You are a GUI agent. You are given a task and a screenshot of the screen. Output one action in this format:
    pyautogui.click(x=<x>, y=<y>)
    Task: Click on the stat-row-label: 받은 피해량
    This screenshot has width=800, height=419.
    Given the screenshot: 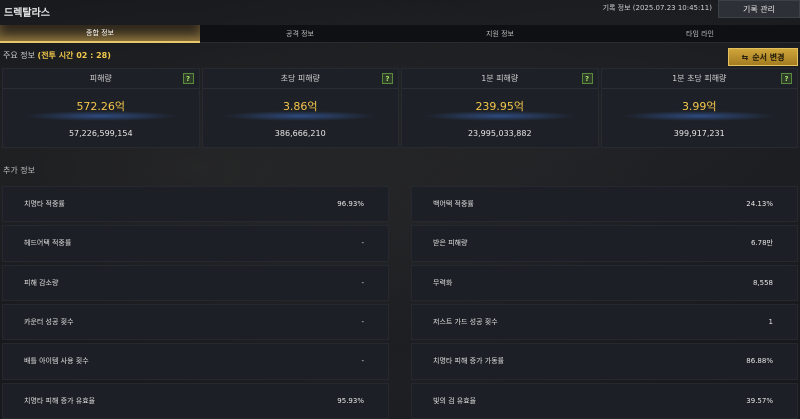 What is the action you would take?
    pyautogui.click(x=450, y=243)
    